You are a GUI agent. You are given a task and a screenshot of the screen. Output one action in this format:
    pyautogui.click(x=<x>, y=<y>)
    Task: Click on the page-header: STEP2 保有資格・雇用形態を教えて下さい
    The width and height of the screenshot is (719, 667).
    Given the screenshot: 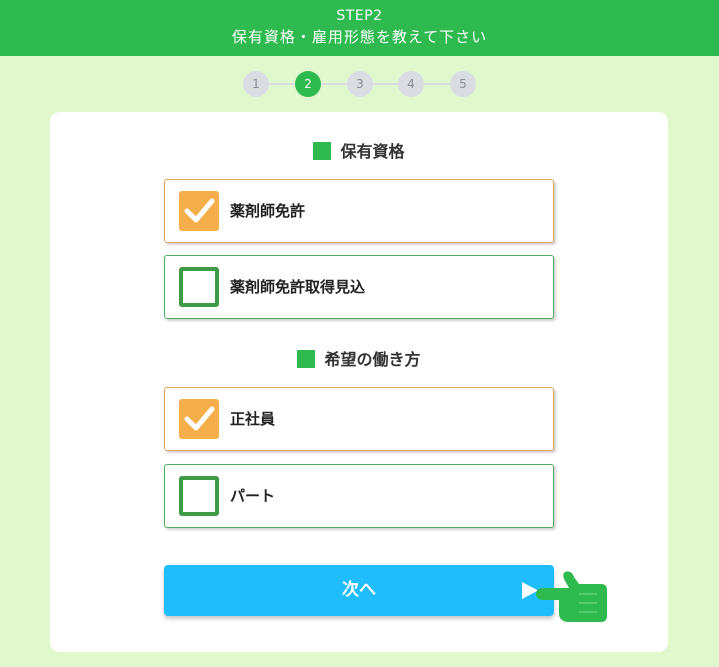 What is the action you would take?
    pyautogui.click(x=359, y=28)
    